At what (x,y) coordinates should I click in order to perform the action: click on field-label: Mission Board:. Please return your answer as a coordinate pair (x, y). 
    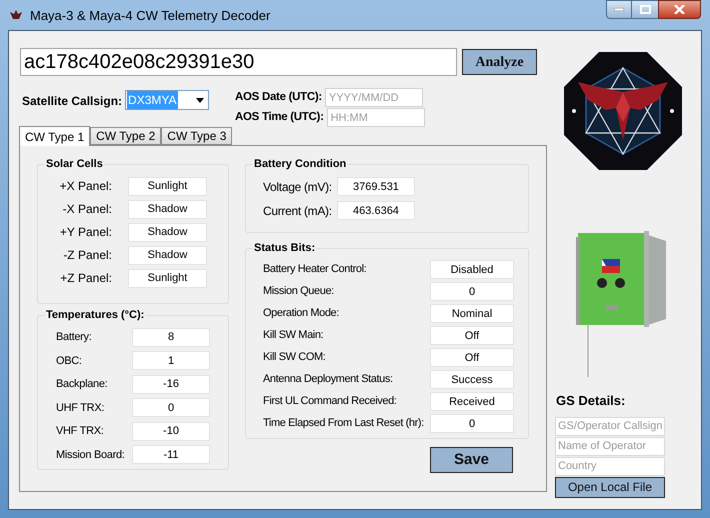
    Looking at the image, I should click on (91, 455).